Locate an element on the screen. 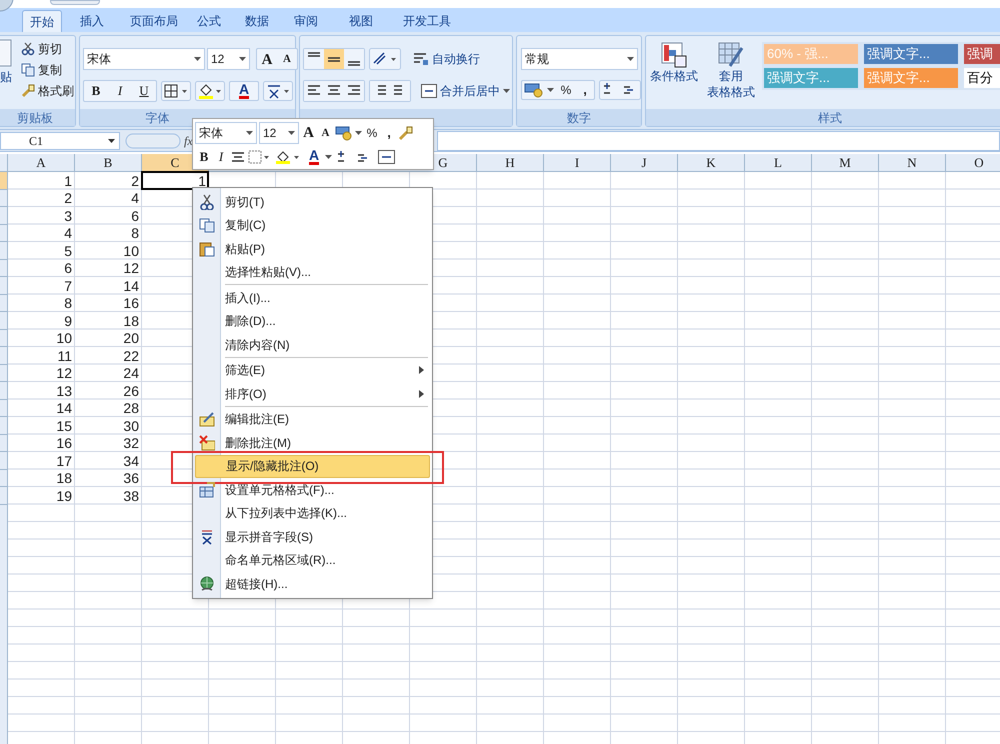 This screenshot has width=1000, height=744. field-value: 宋体 is located at coordinates (99, 59).